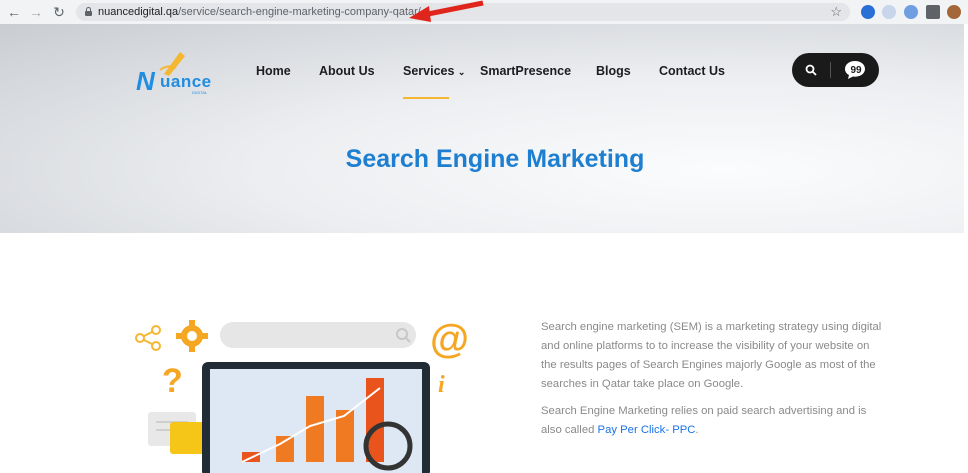  What do you see at coordinates (525, 71) in the screenshot?
I see `nav-smartpresence: SmartPresence` at bounding box center [525, 71].